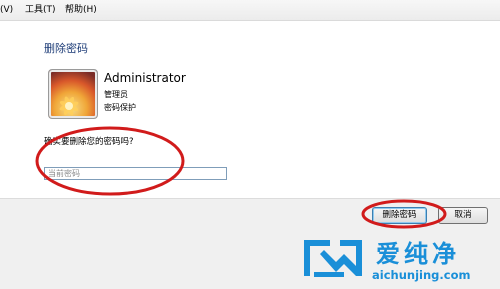 This screenshot has height=289, width=500. What do you see at coordinates (463, 215) in the screenshot?
I see `cancel-button: 取消` at bounding box center [463, 215].